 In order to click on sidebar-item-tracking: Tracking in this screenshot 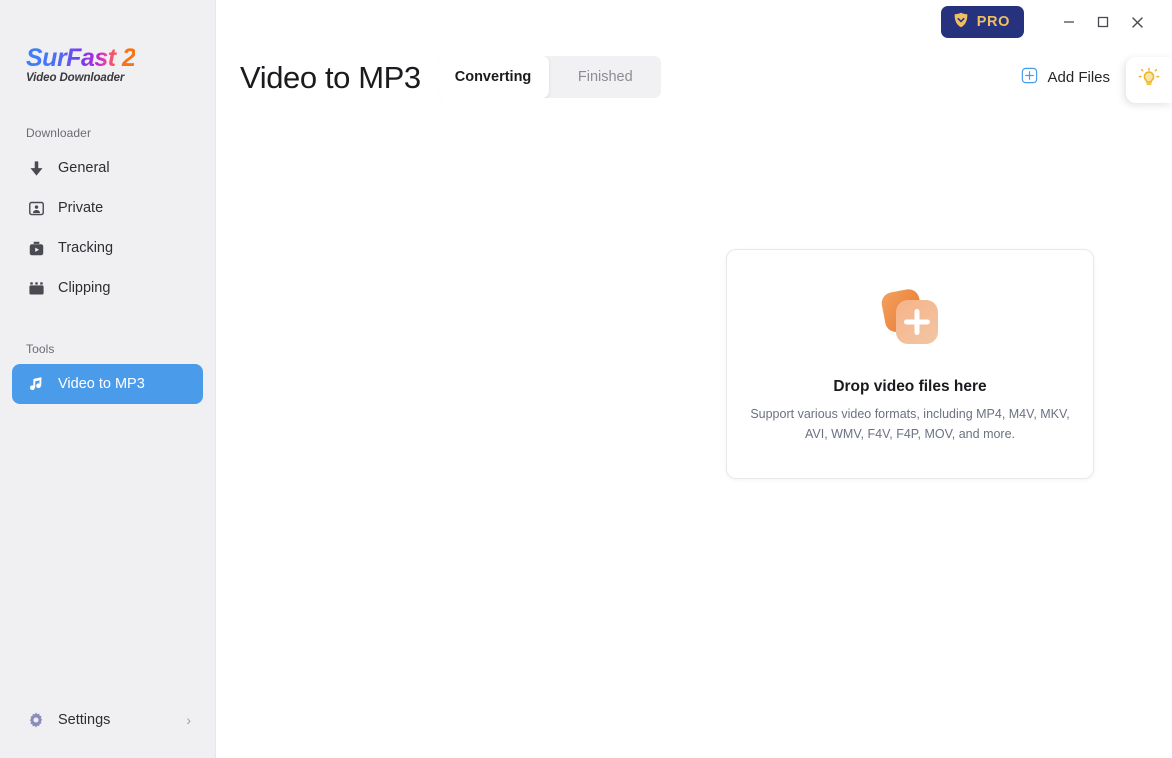, I will do `click(107, 248)`.